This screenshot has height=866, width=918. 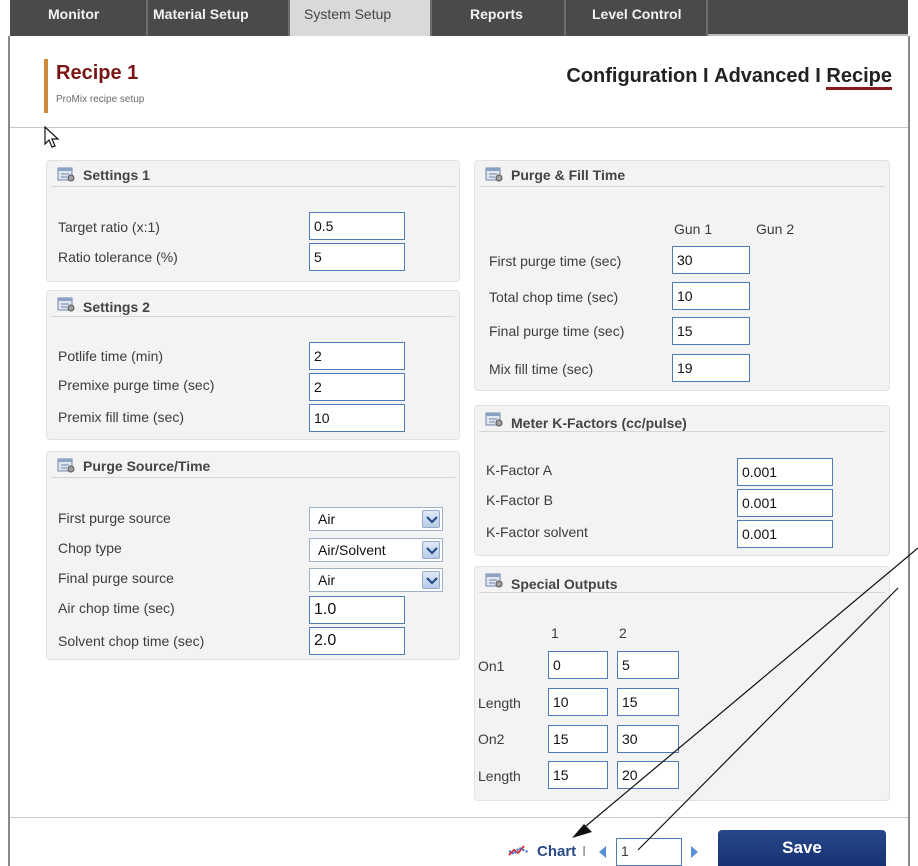 What do you see at coordinates (711, 260) in the screenshot?
I see `first-purge-time-input: 30` at bounding box center [711, 260].